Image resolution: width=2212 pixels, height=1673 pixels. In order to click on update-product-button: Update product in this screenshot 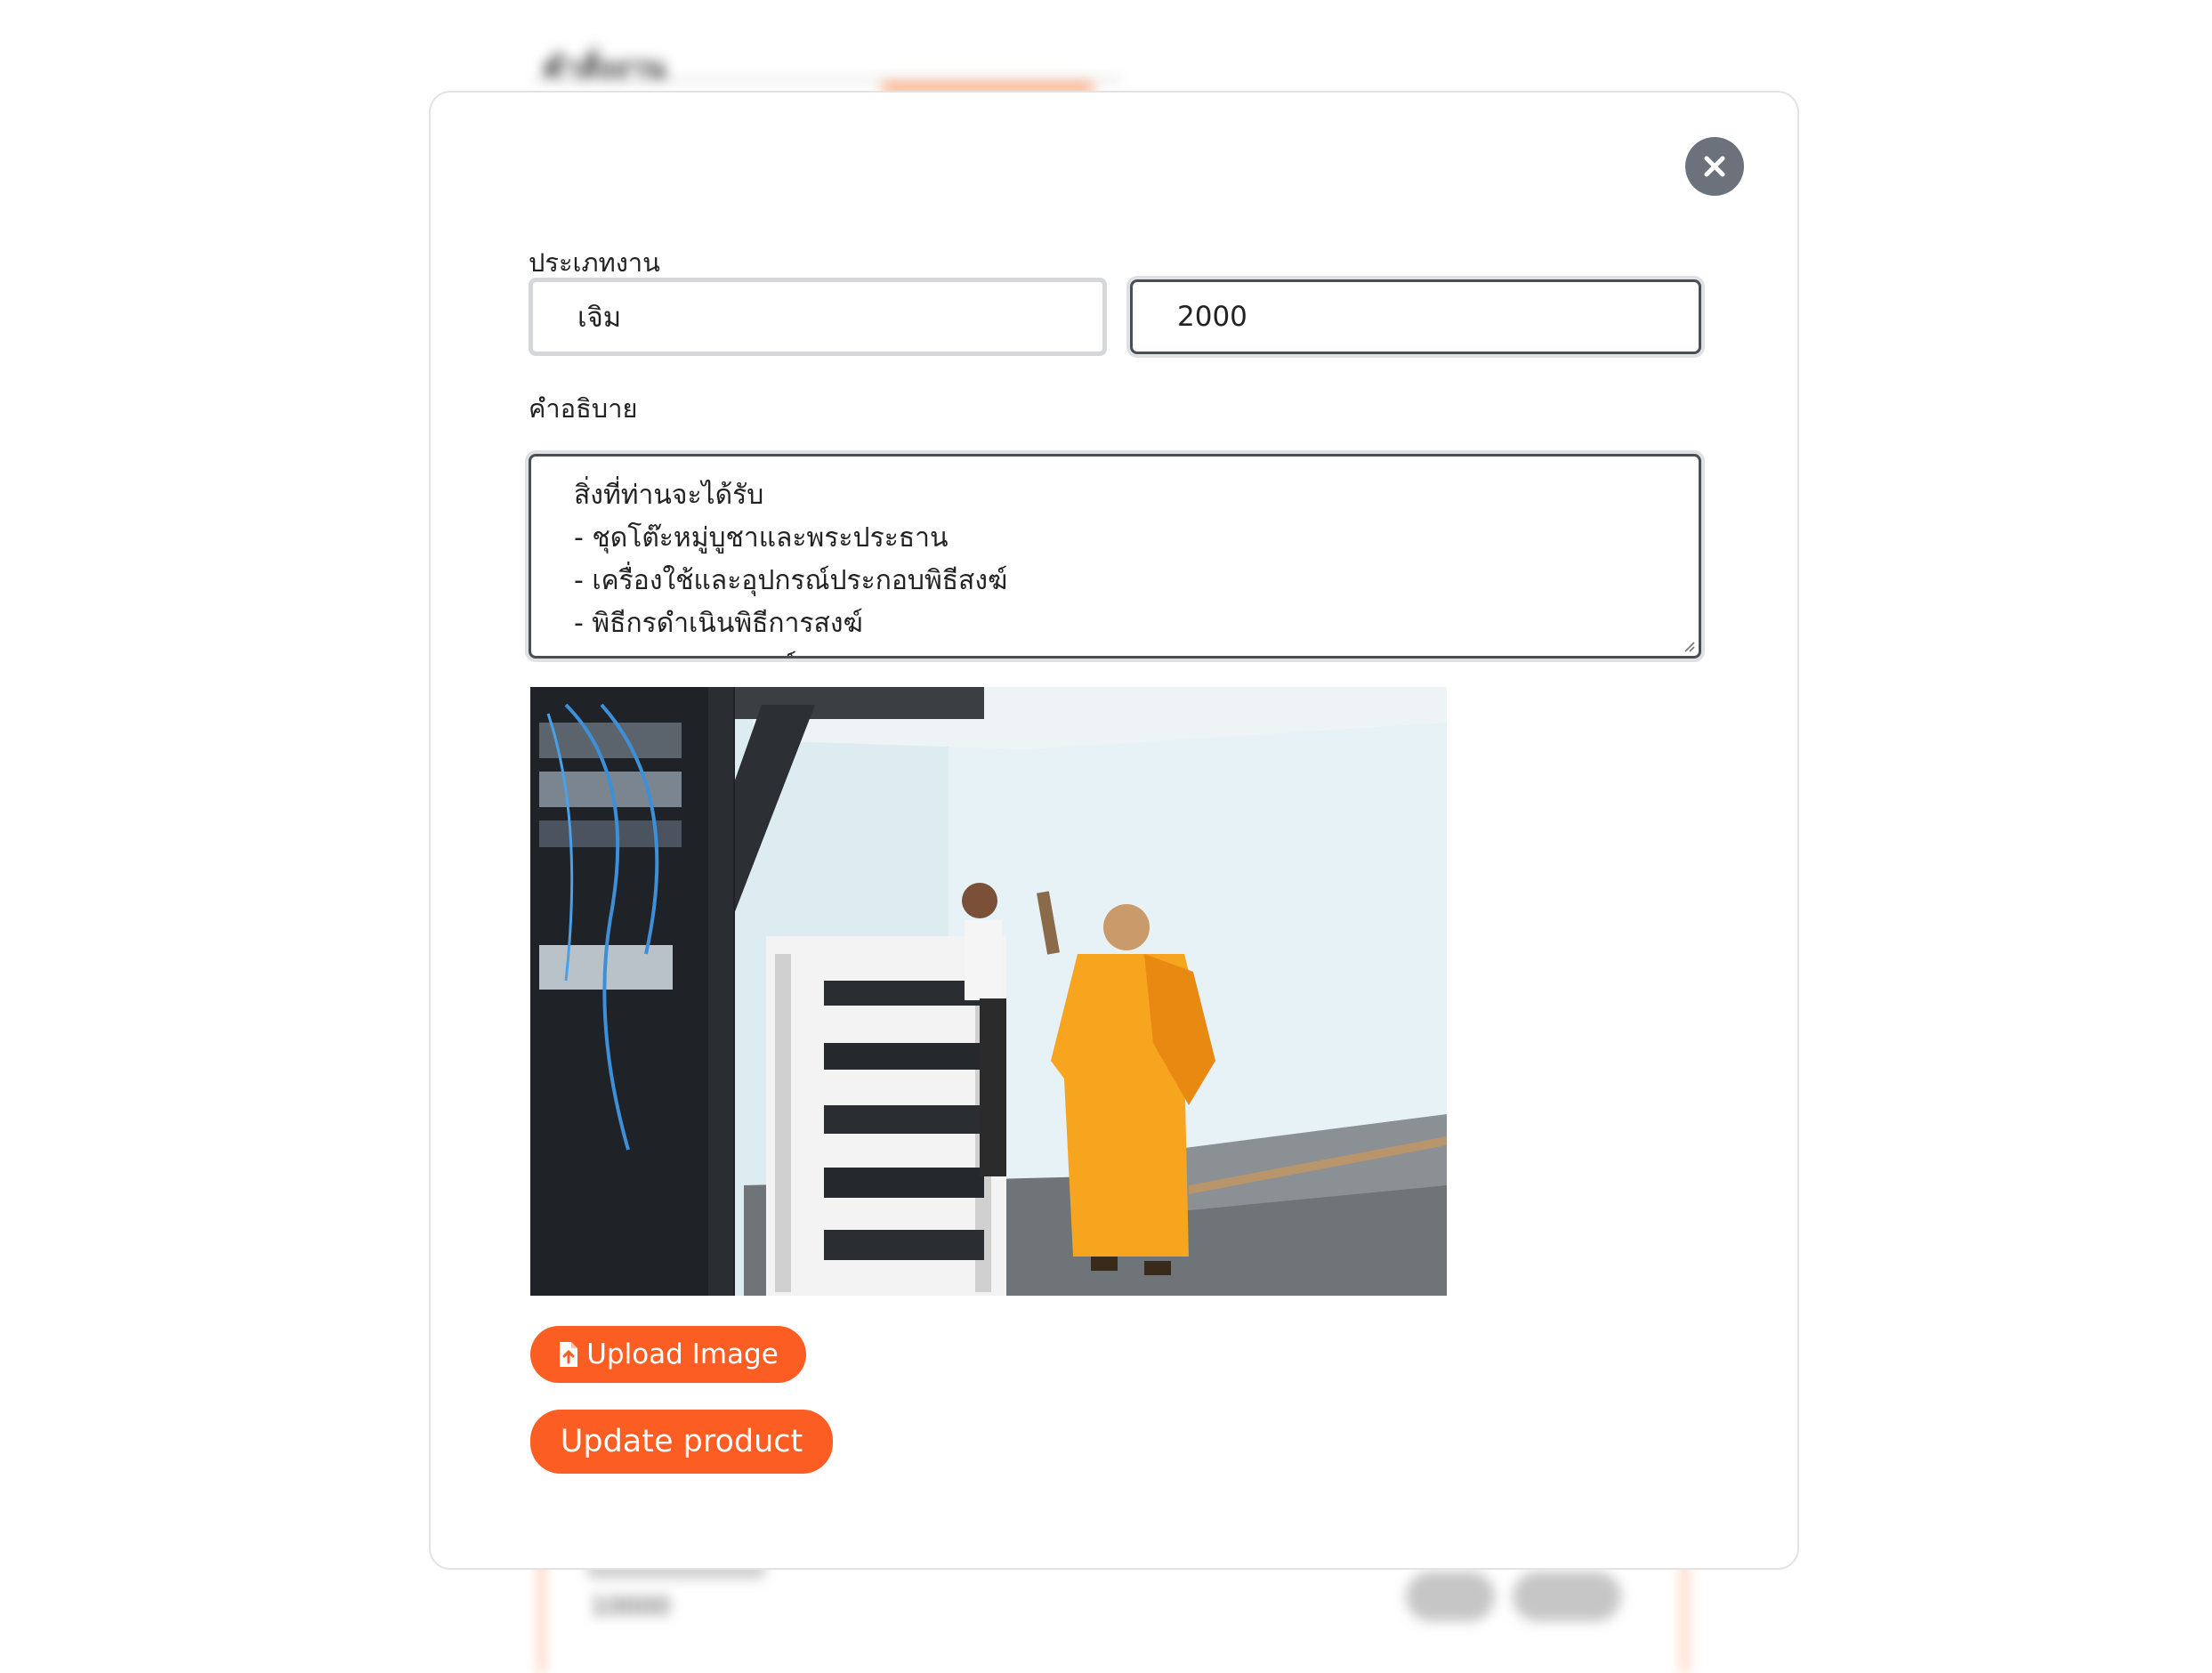, I will do `click(682, 1442)`.